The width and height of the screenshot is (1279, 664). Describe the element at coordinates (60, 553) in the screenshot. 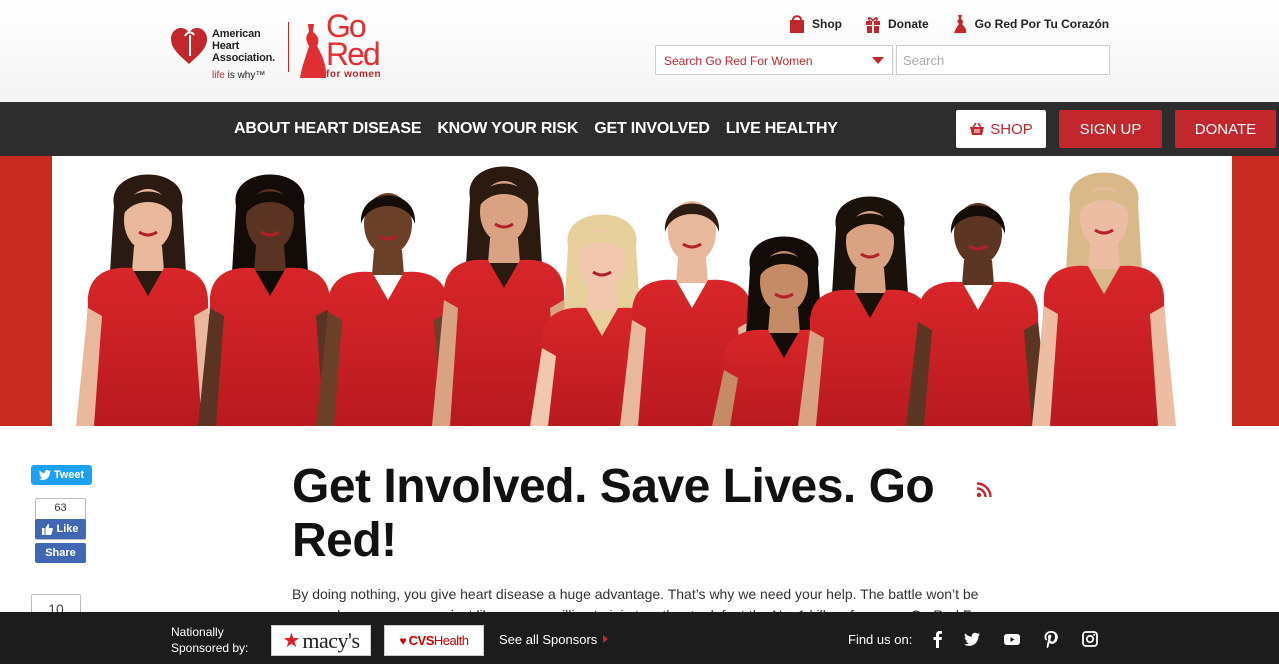

I see `facebook-share-button: Share` at that location.